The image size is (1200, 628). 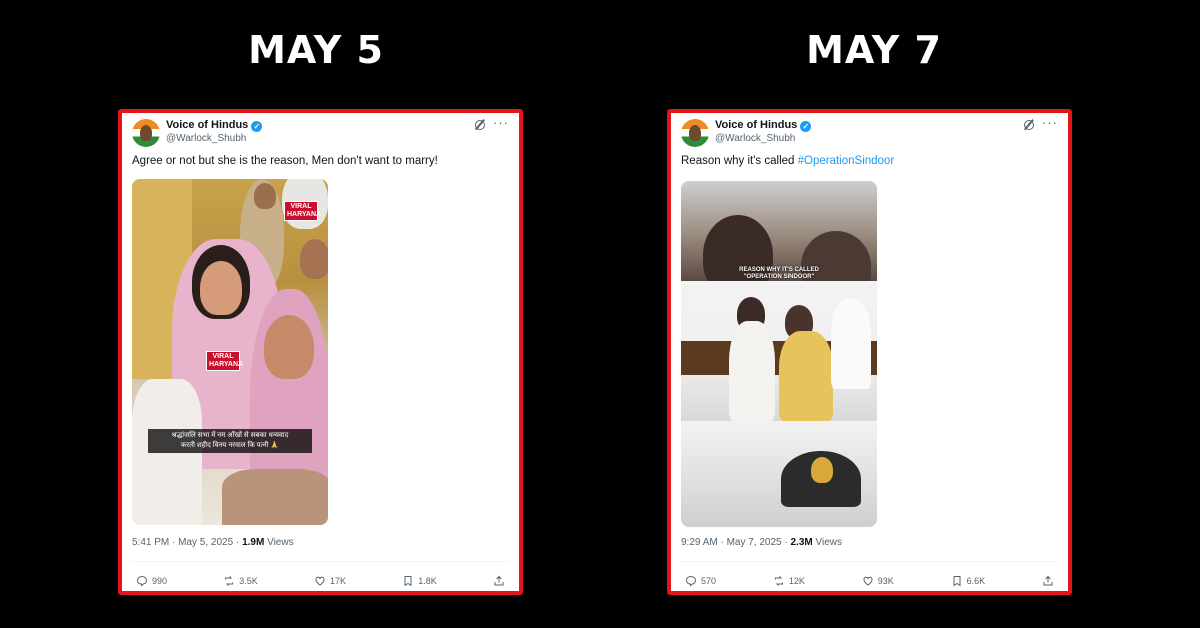 What do you see at coordinates (796, 581) in the screenshot?
I see `repost-count: 12K` at bounding box center [796, 581].